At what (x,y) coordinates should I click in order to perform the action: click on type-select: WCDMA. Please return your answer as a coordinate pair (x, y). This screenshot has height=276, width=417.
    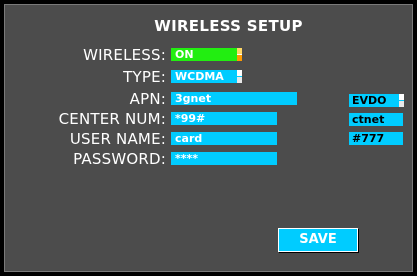
    Looking at the image, I should click on (204, 76).